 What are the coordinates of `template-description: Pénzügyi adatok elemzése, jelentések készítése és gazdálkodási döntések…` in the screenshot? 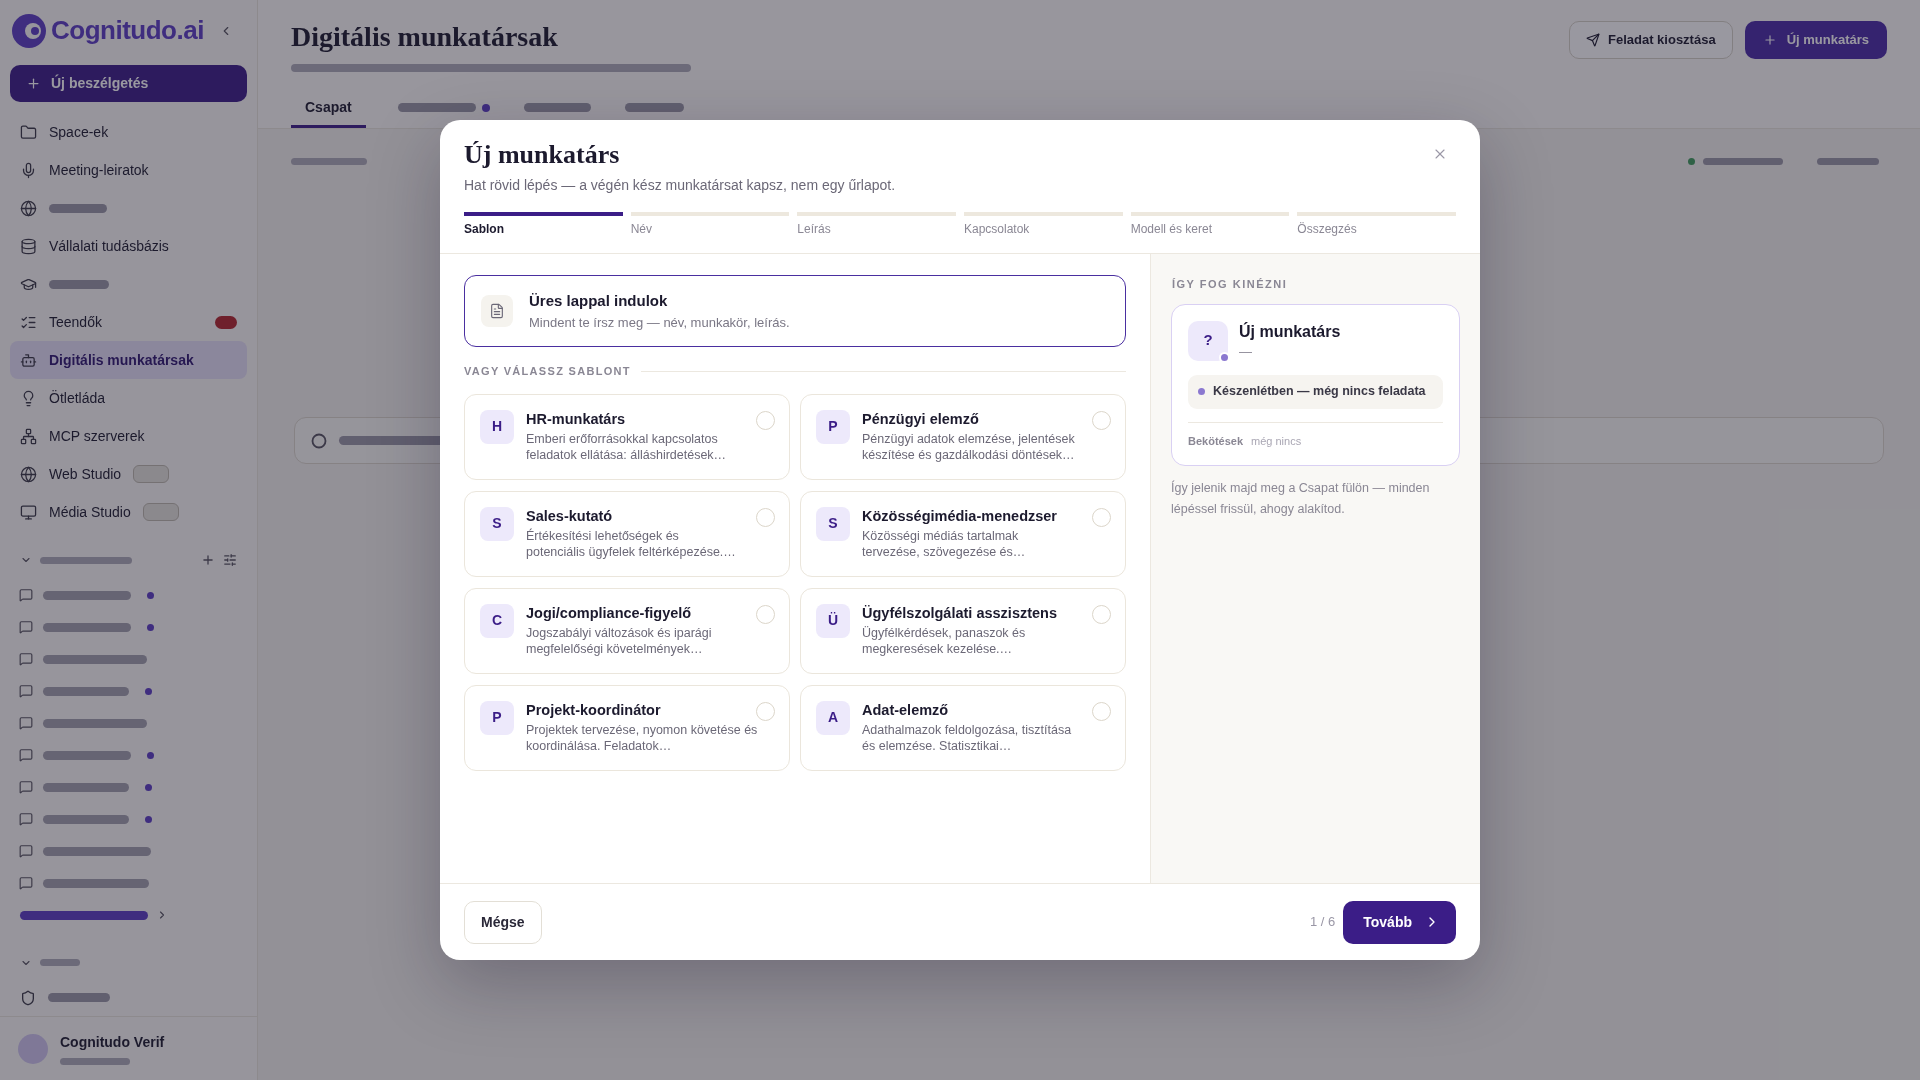 It's located at (969, 446).